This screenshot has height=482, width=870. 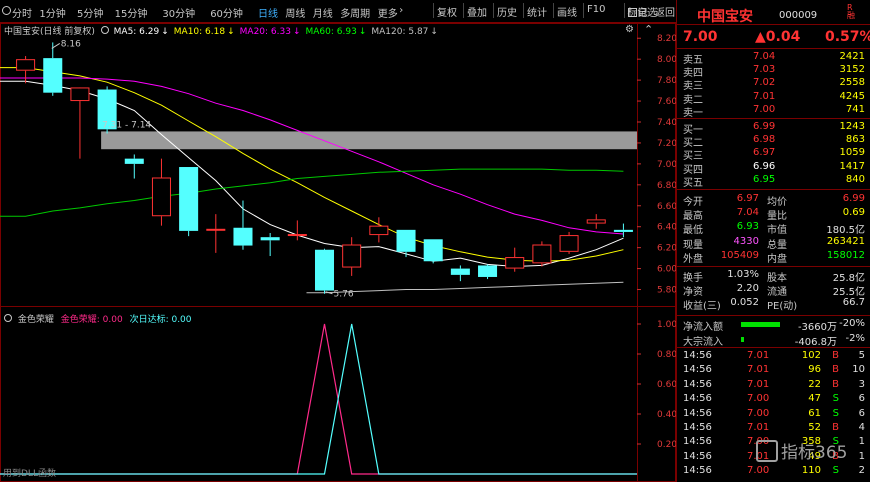 What do you see at coordinates (767, 451) in the screenshot?
I see `watermark-logo-icon` at bounding box center [767, 451].